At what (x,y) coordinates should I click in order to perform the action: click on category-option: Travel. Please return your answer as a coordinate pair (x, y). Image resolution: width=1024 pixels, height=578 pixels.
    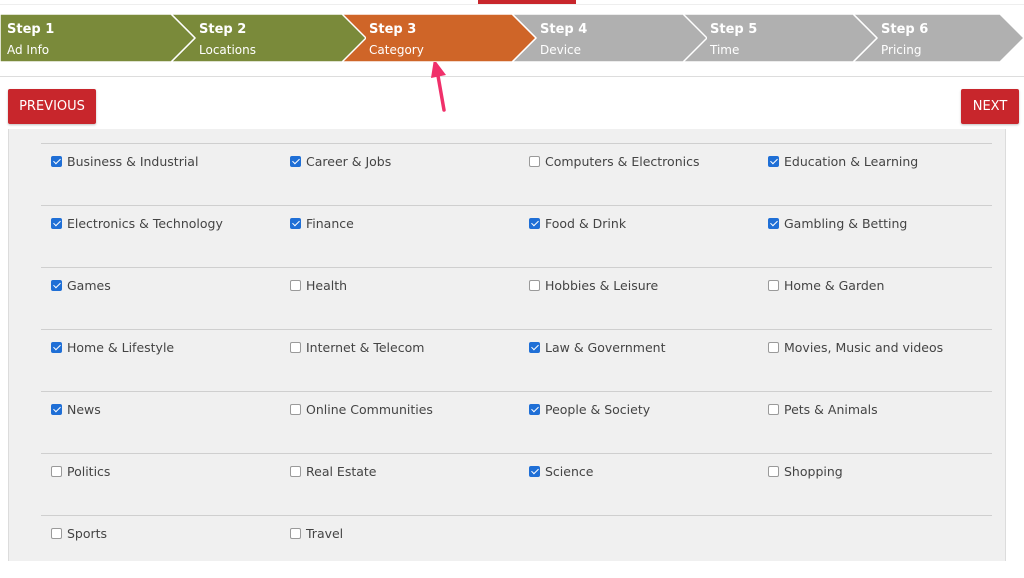
    Looking at the image, I should click on (316, 533).